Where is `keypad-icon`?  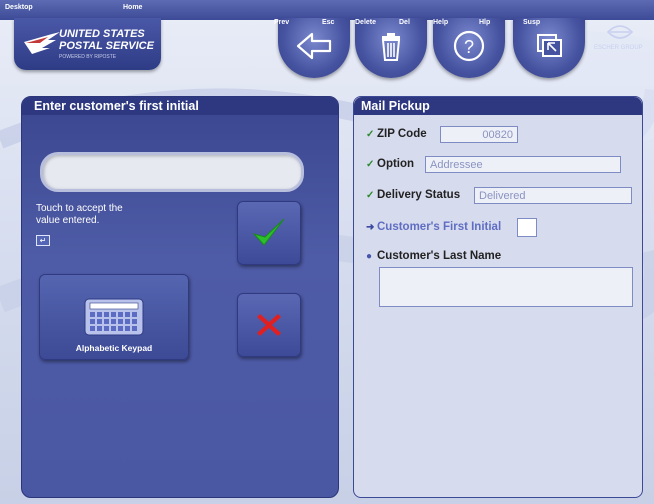
keypad-icon is located at coordinates (114, 317).